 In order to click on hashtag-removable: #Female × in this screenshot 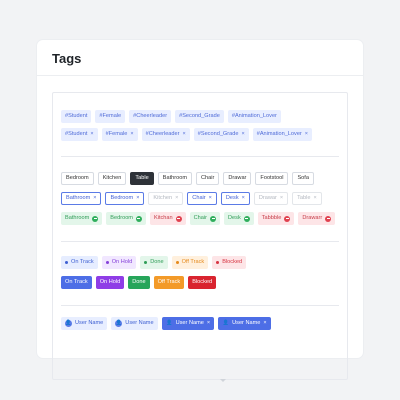, I will do `click(119, 134)`.